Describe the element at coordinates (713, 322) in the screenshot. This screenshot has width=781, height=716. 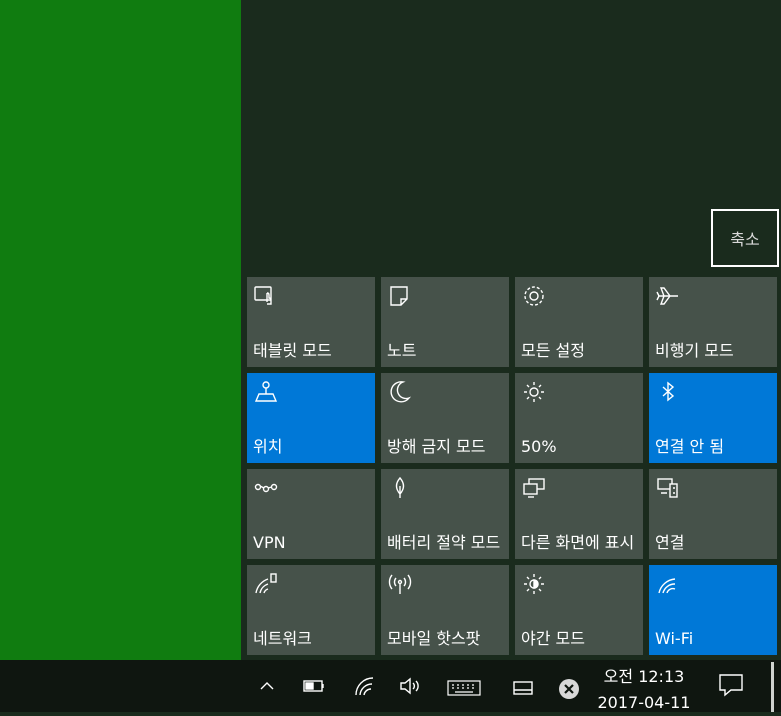
I see `tile-airplane-mode: 비행기 모드` at that location.